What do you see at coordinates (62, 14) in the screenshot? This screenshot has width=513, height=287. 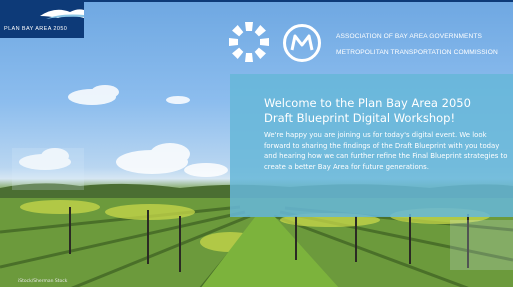 I see `plan-bay-area-hills-icon` at bounding box center [62, 14].